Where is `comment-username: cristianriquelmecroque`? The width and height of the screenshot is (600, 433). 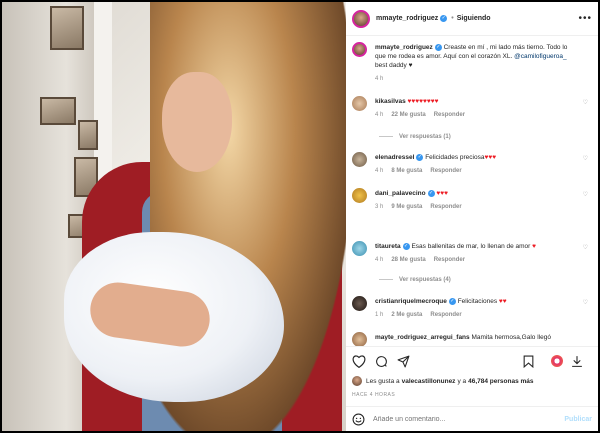
comment-username: cristianriquelmecroque is located at coordinates (411, 301).